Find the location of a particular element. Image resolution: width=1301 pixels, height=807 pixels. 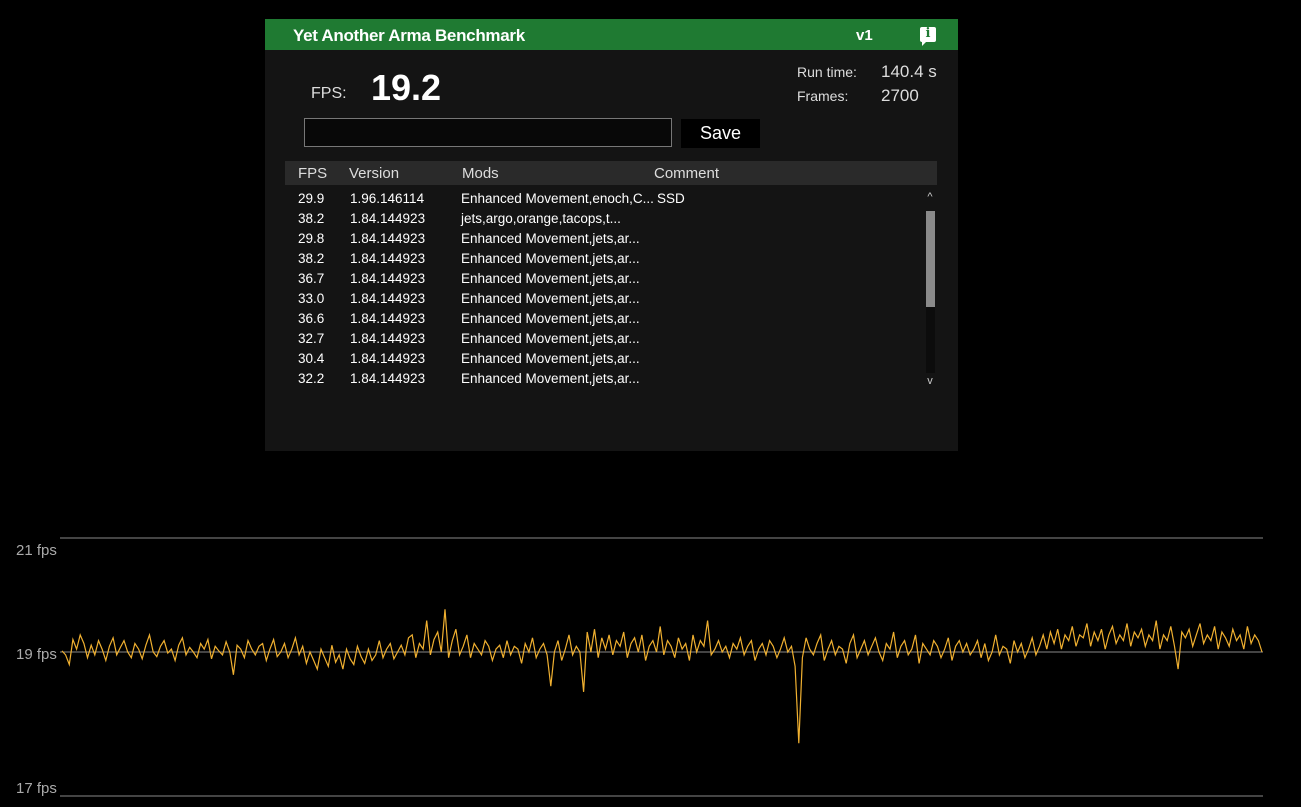

column-header-mods: Mods is located at coordinates (480, 173).